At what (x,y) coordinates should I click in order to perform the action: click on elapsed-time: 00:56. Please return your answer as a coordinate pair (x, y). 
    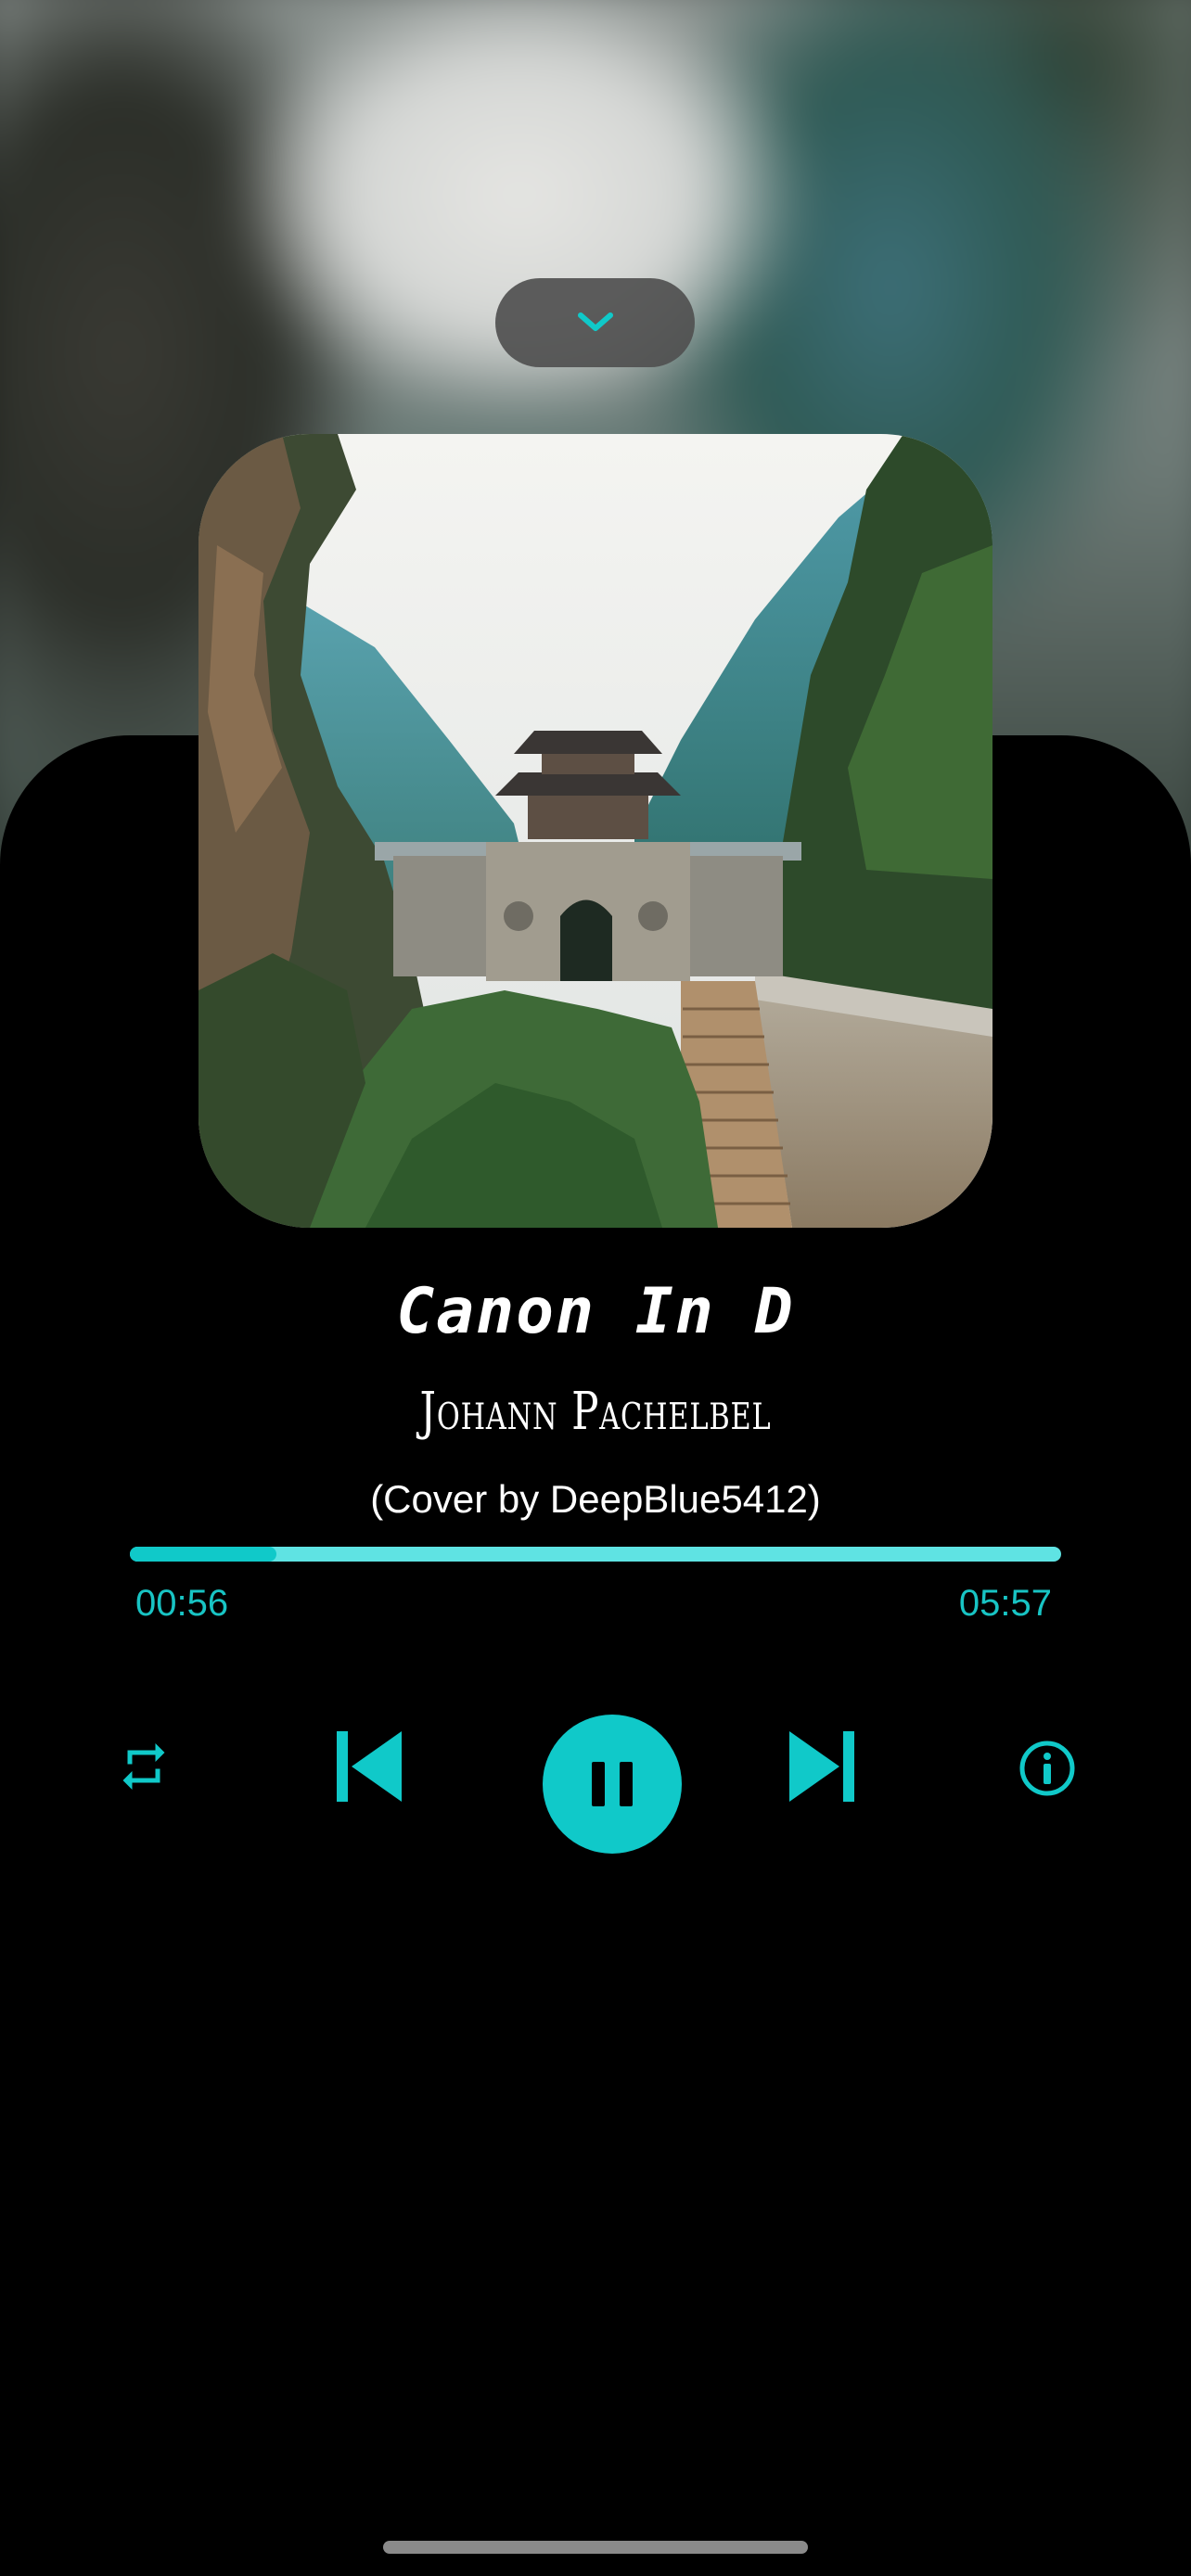
    Looking at the image, I should click on (182, 1604).